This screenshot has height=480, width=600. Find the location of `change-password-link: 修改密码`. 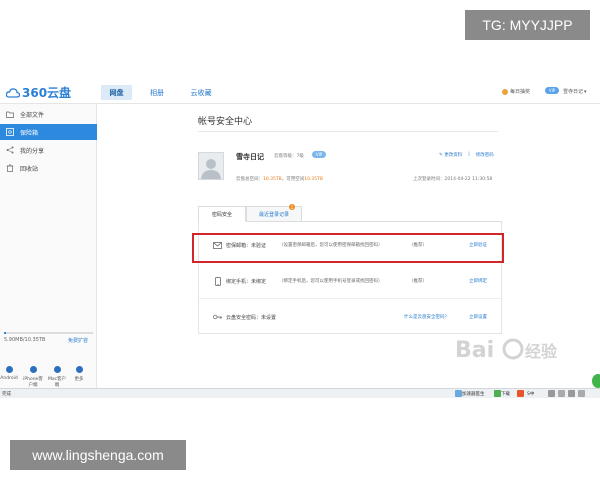

change-password-link: 修改密码 is located at coordinates (485, 155).